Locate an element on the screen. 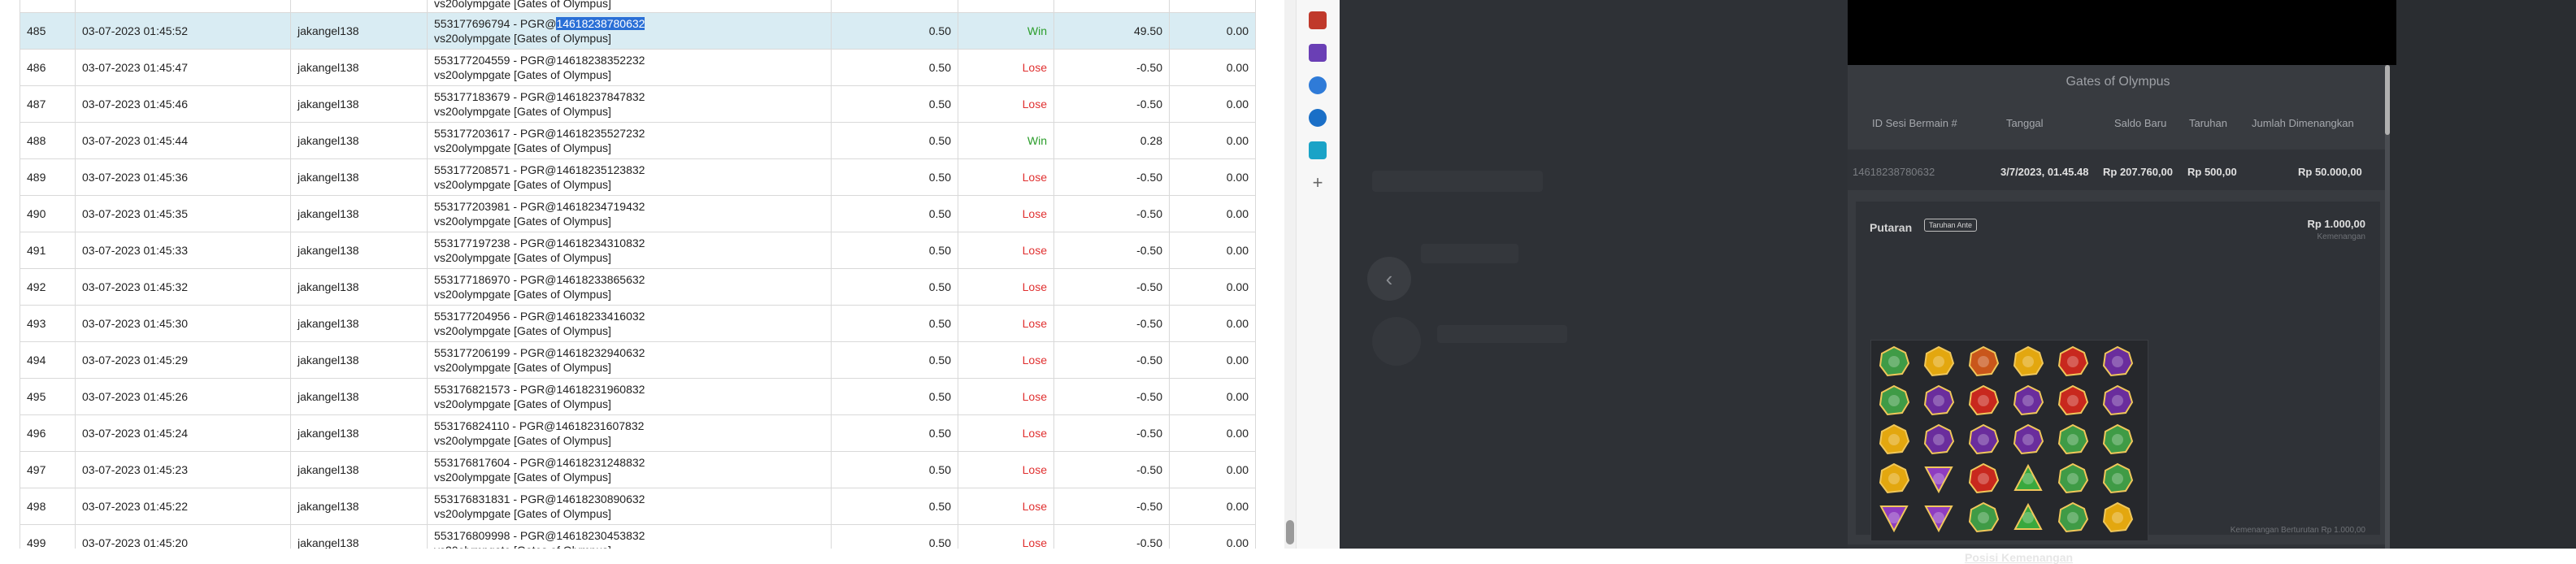 The width and height of the screenshot is (2576, 564). page-scrollbar is located at coordinates (1290, 275).